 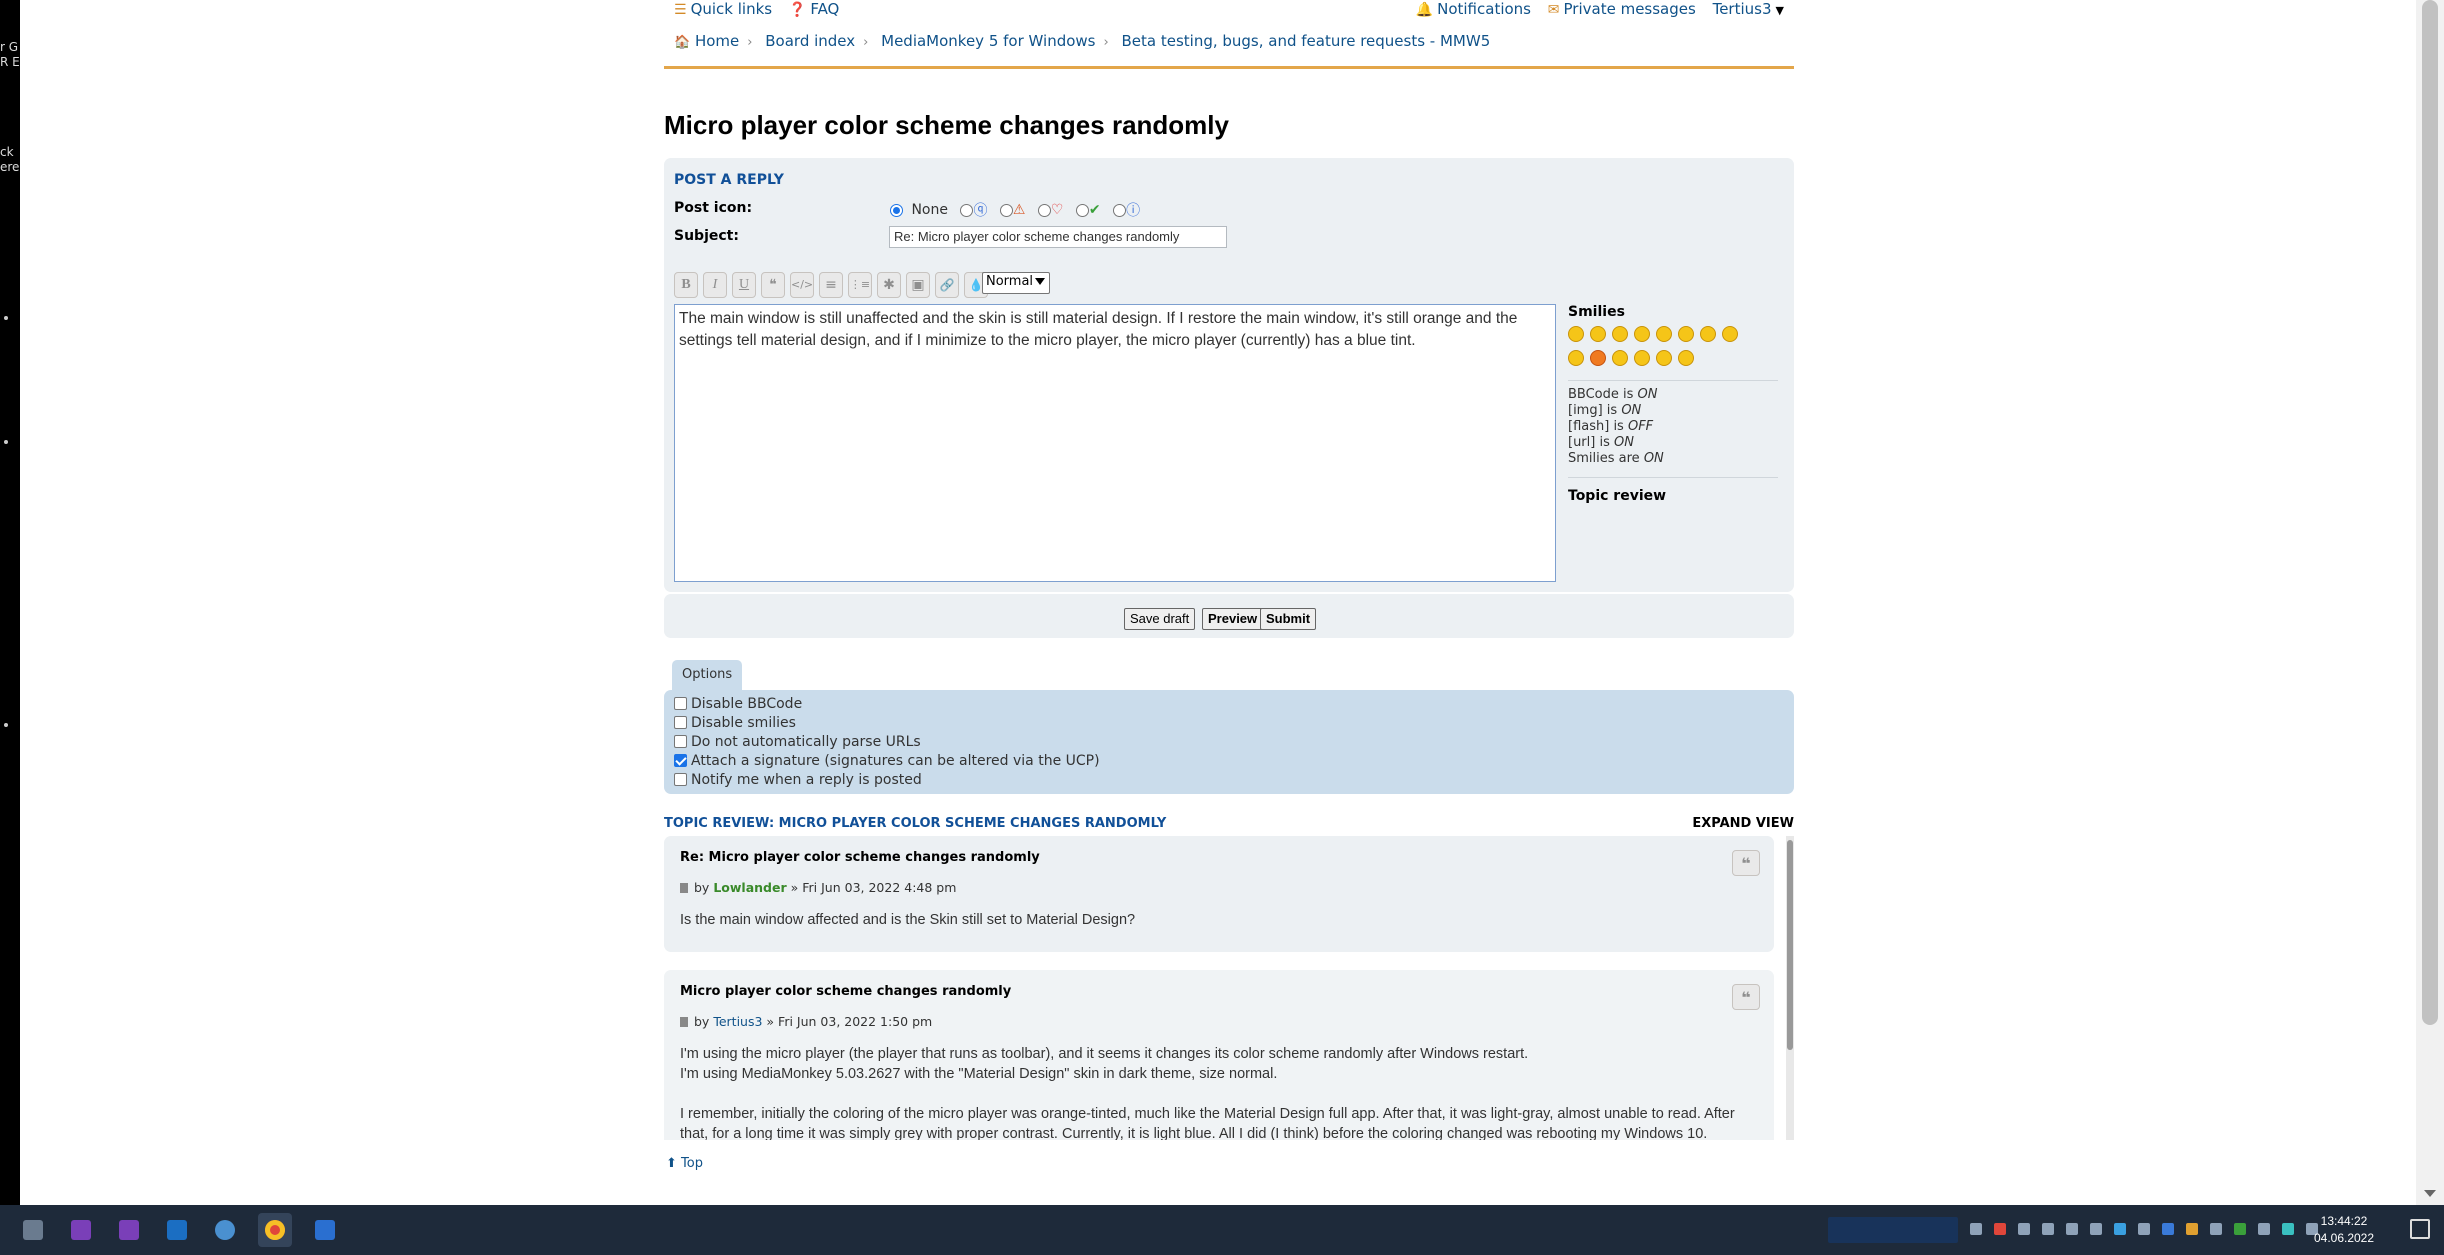 What do you see at coordinates (732, 9) in the screenshot?
I see `quick-links-link: Quick links` at bounding box center [732, 9].